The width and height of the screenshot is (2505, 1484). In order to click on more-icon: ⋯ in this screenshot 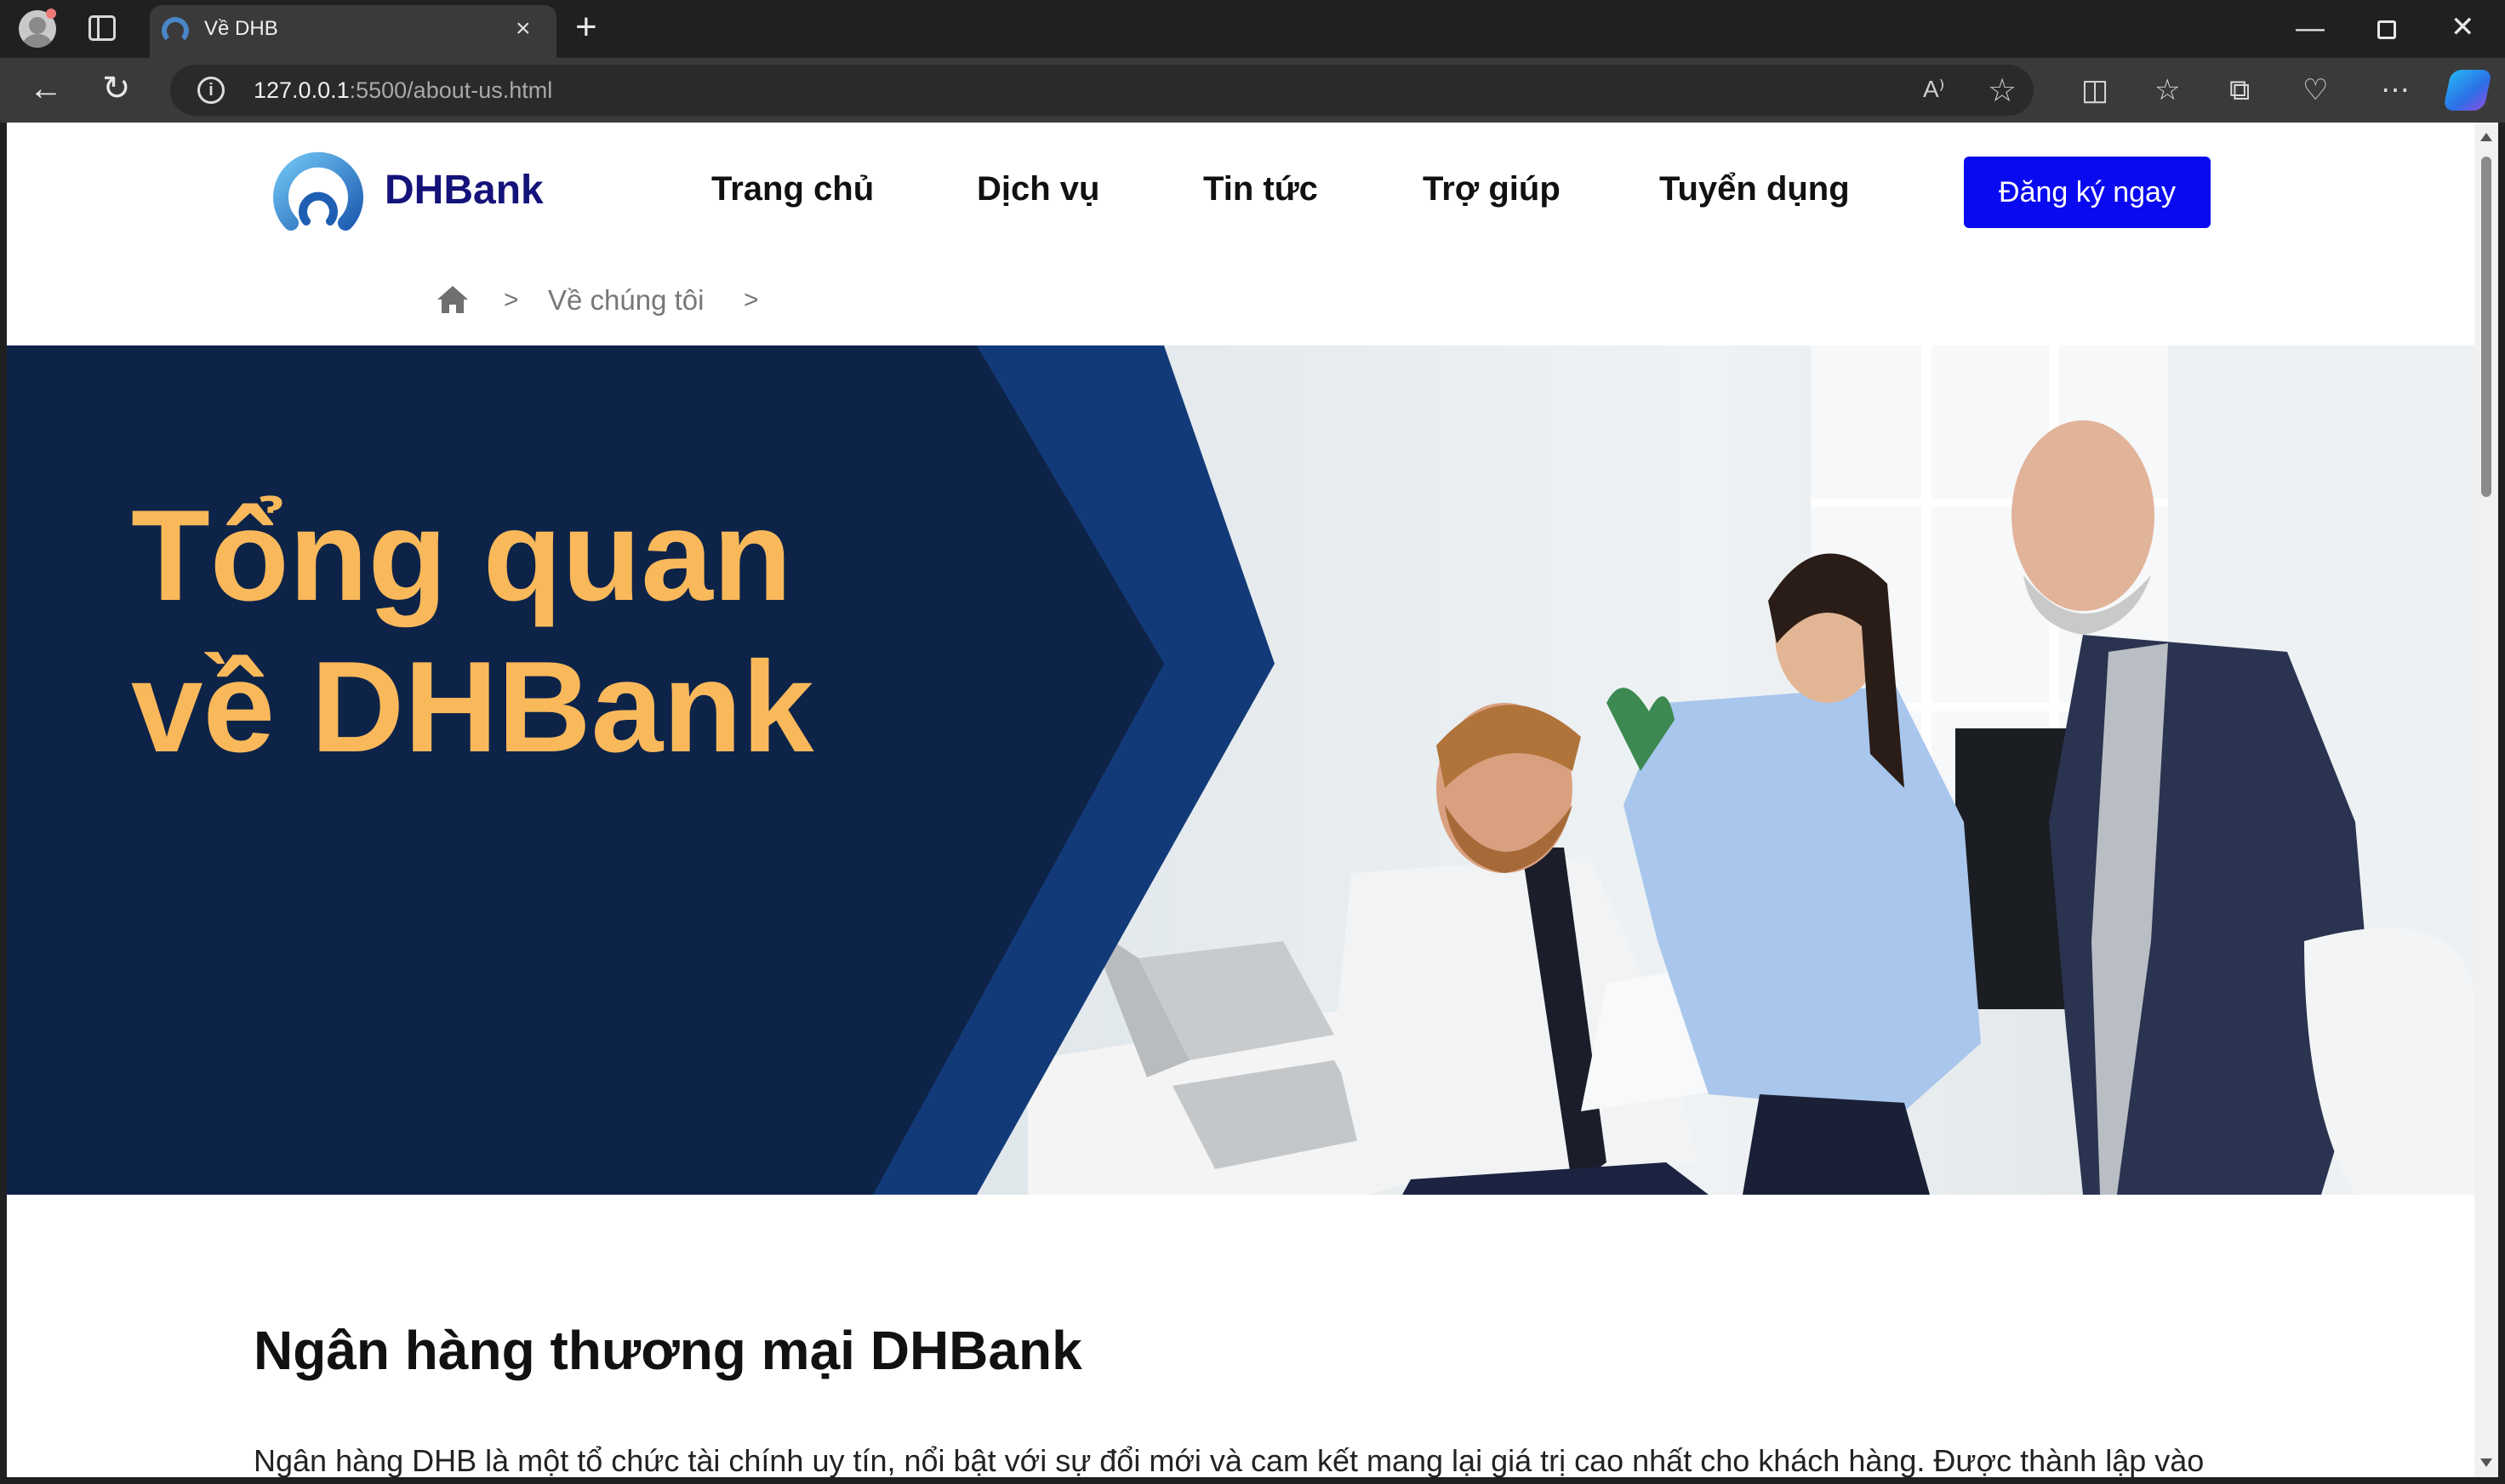, I will do `click(2395, 90)`.